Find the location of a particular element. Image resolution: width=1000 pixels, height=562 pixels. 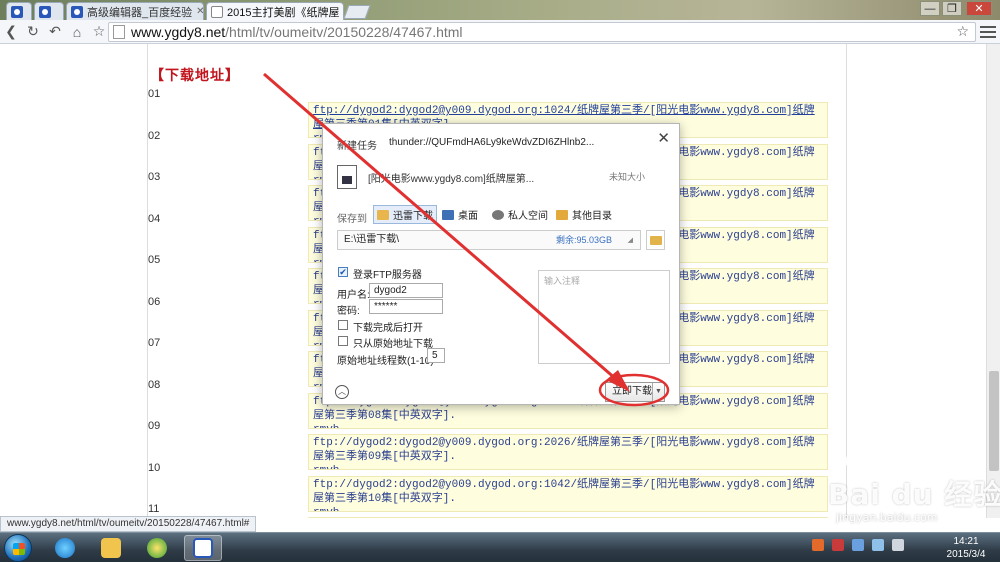

folder-icon is located at coordinates (111, 548).